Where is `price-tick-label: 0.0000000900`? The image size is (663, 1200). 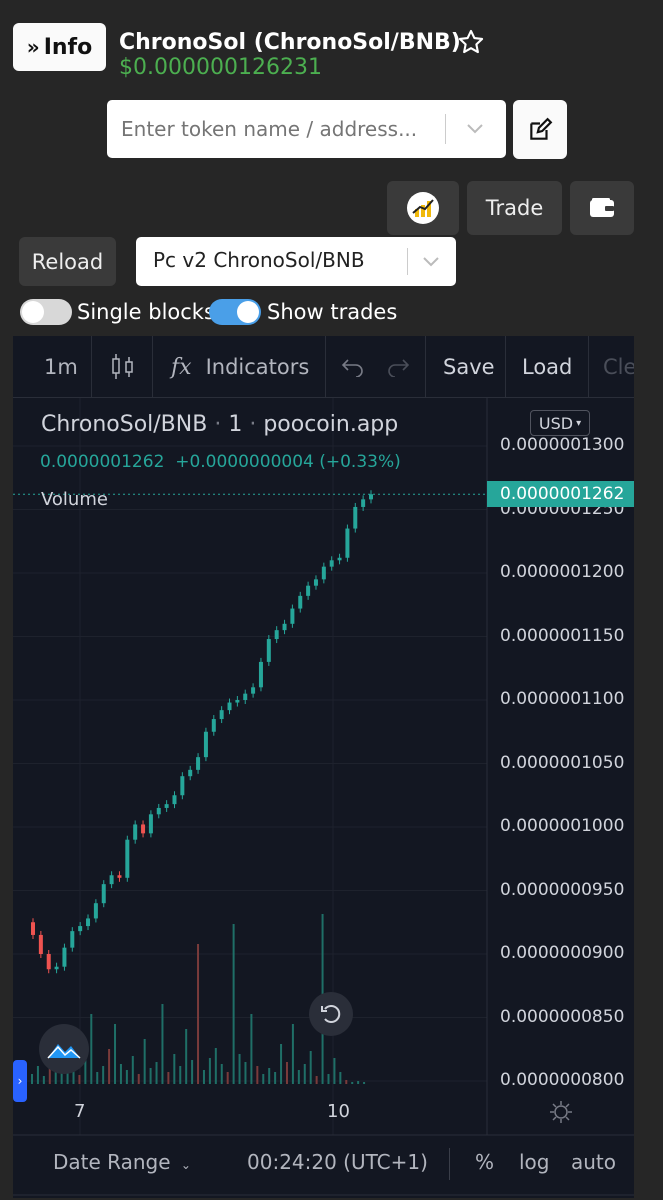
price-tick-label: 0.0000000900 is located at coordinates (562, 953).